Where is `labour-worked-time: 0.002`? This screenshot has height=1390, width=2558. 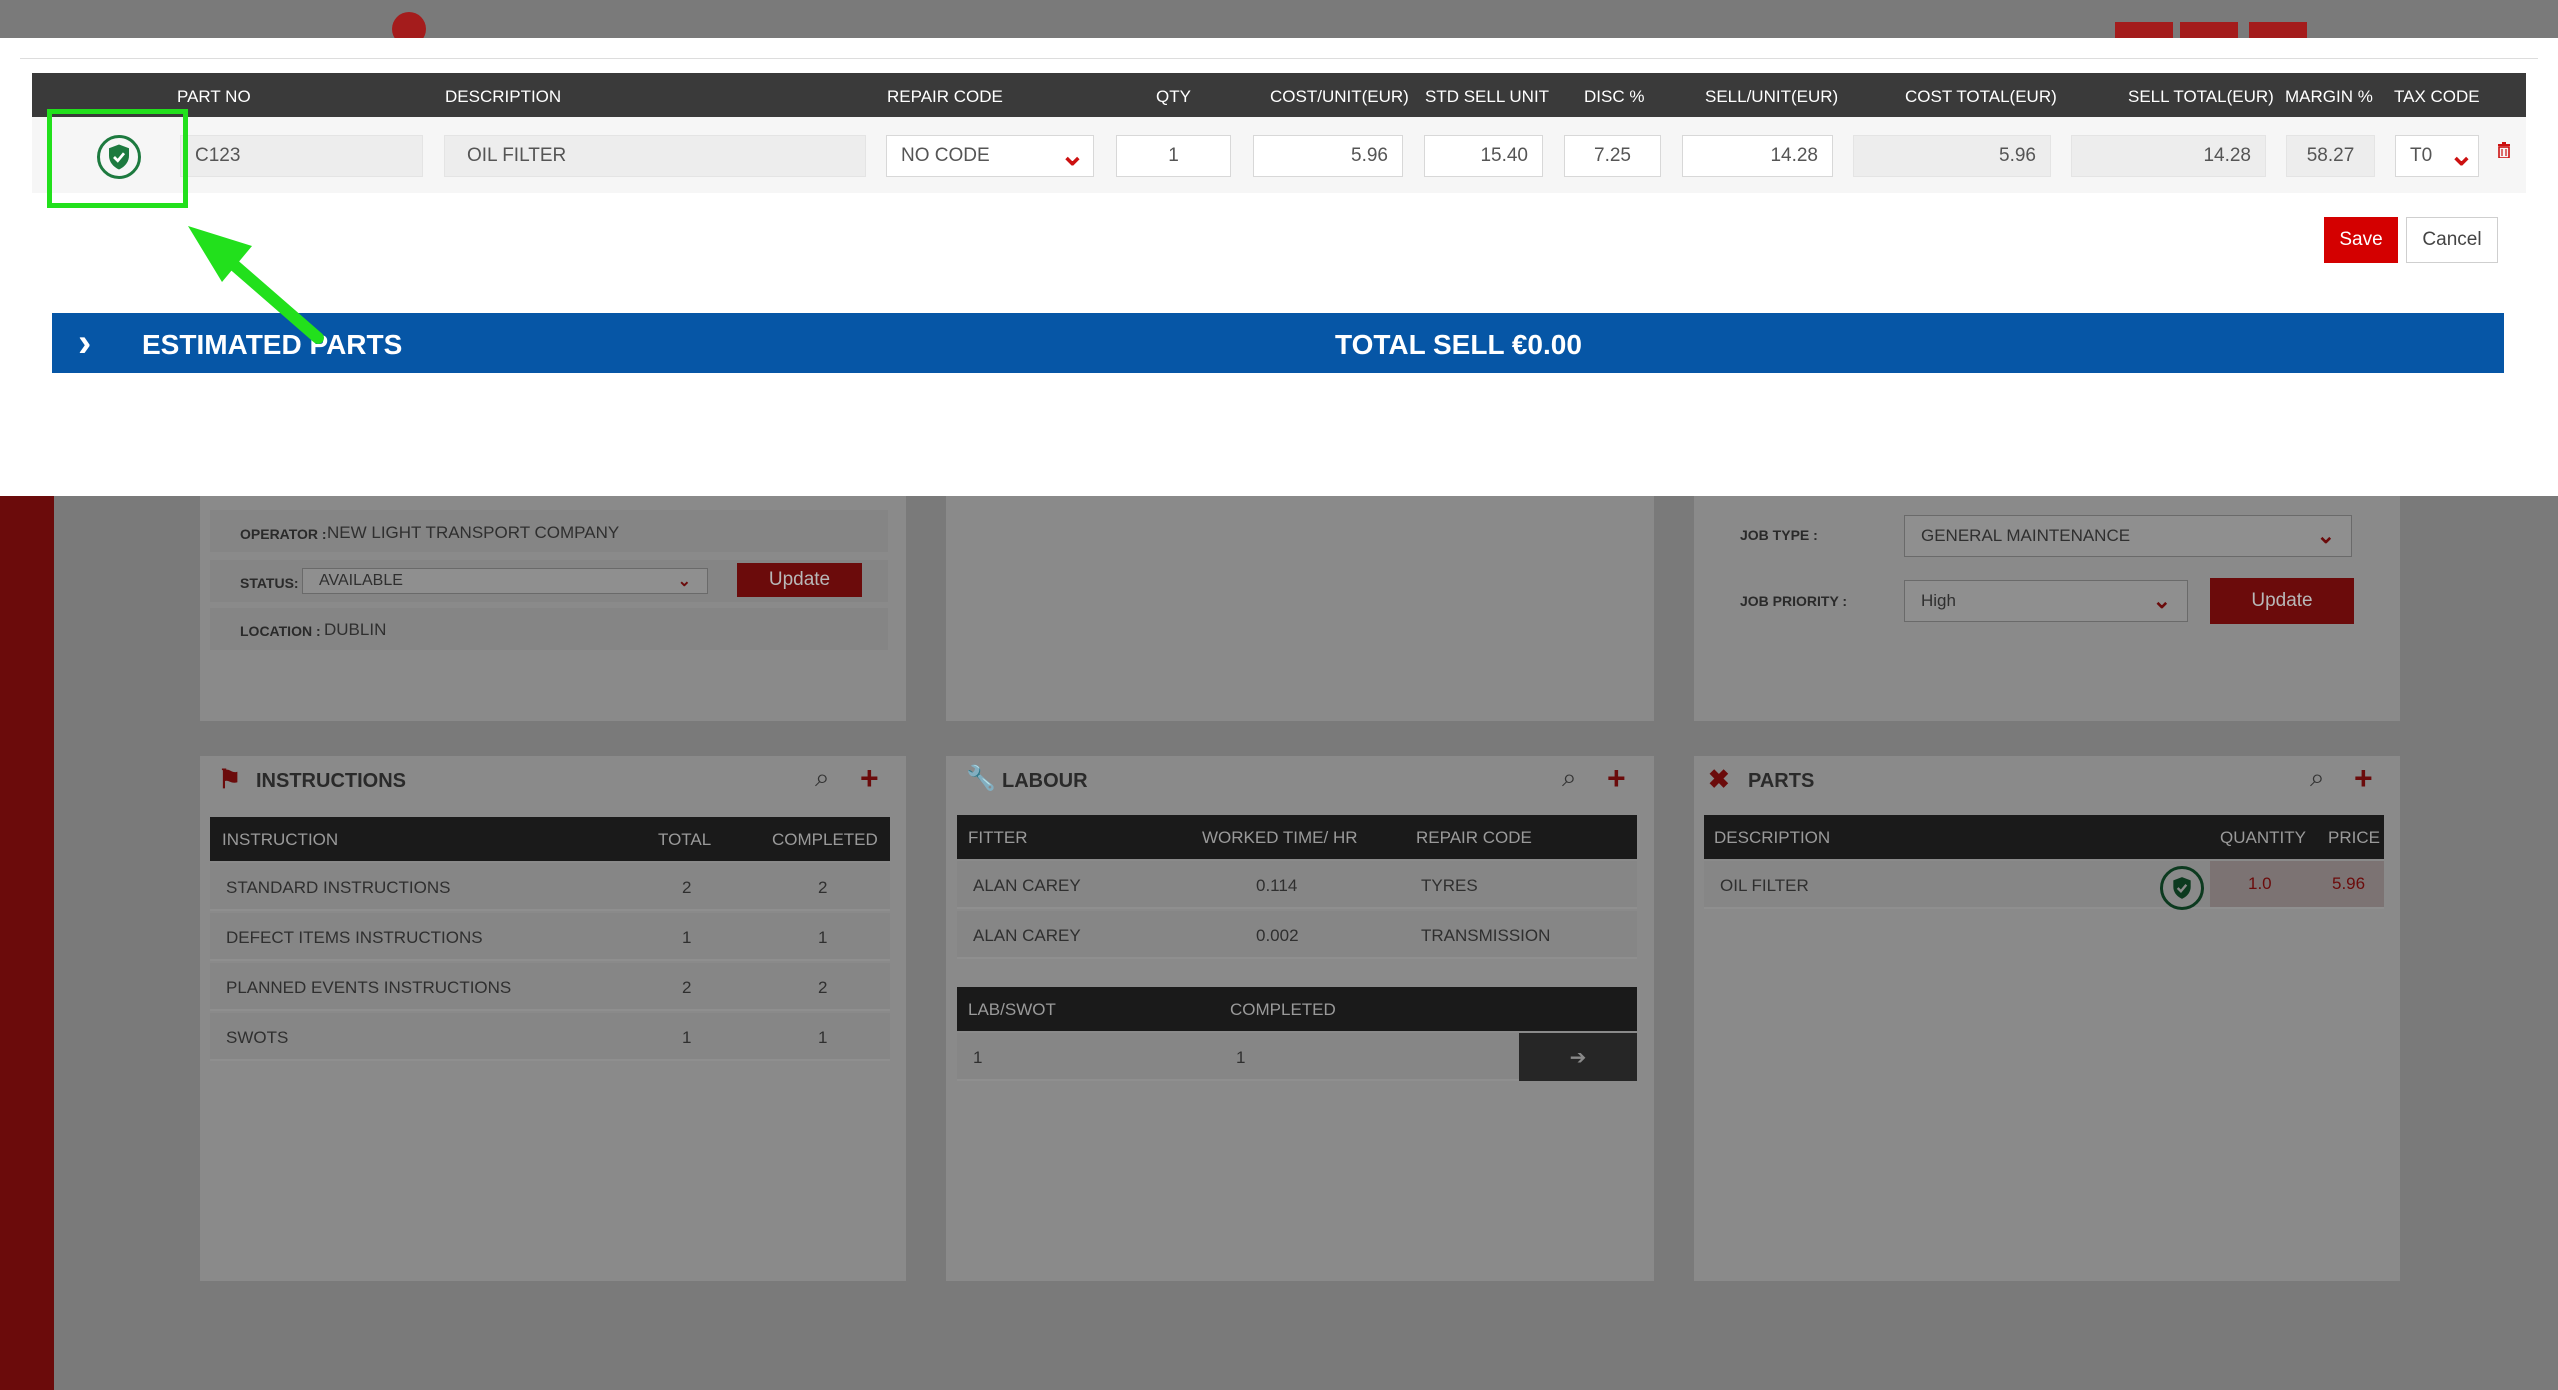 labour-worked-time: 0.002 is located at coordinates (1277, 935).